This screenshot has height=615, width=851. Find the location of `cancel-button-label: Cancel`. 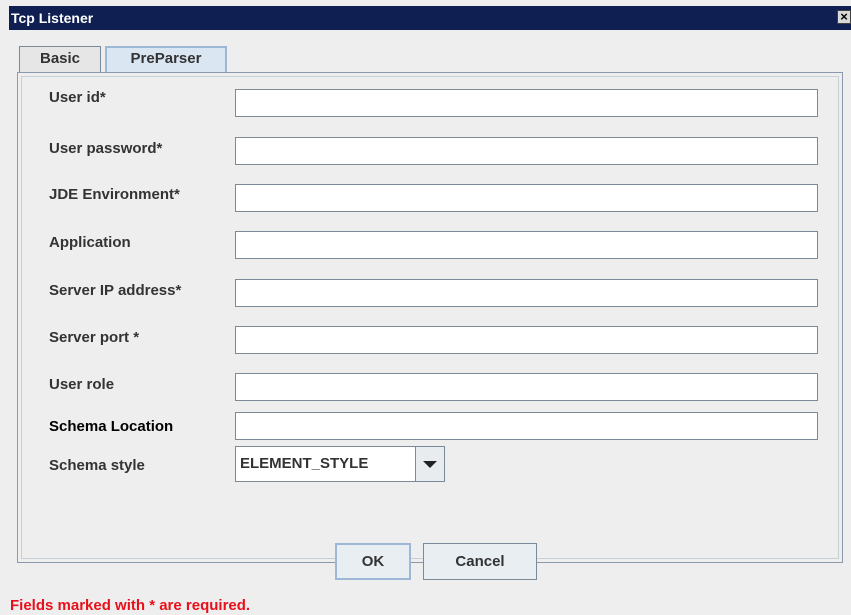

cancel-button-label: Cancel is located at coordinates (480, 561).